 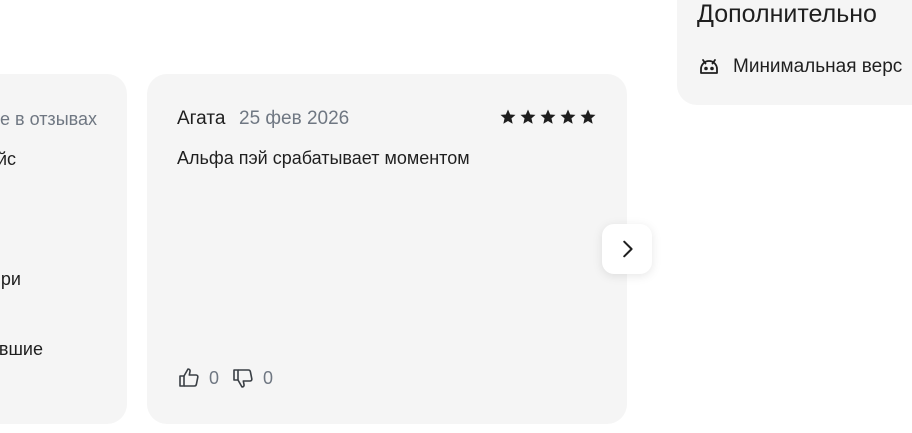 I want to click on min-version-row: Минимальная верс, so click(x=799, y=67).